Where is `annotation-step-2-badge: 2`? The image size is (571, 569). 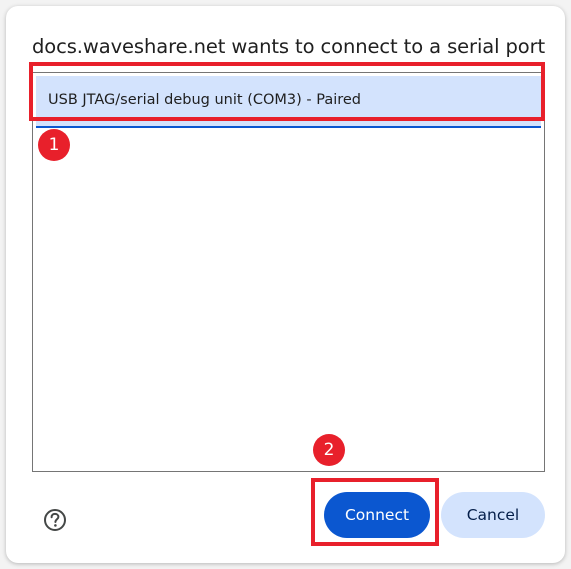 annotation-step-2-badge: 2 is located at coordinates (329, 450).